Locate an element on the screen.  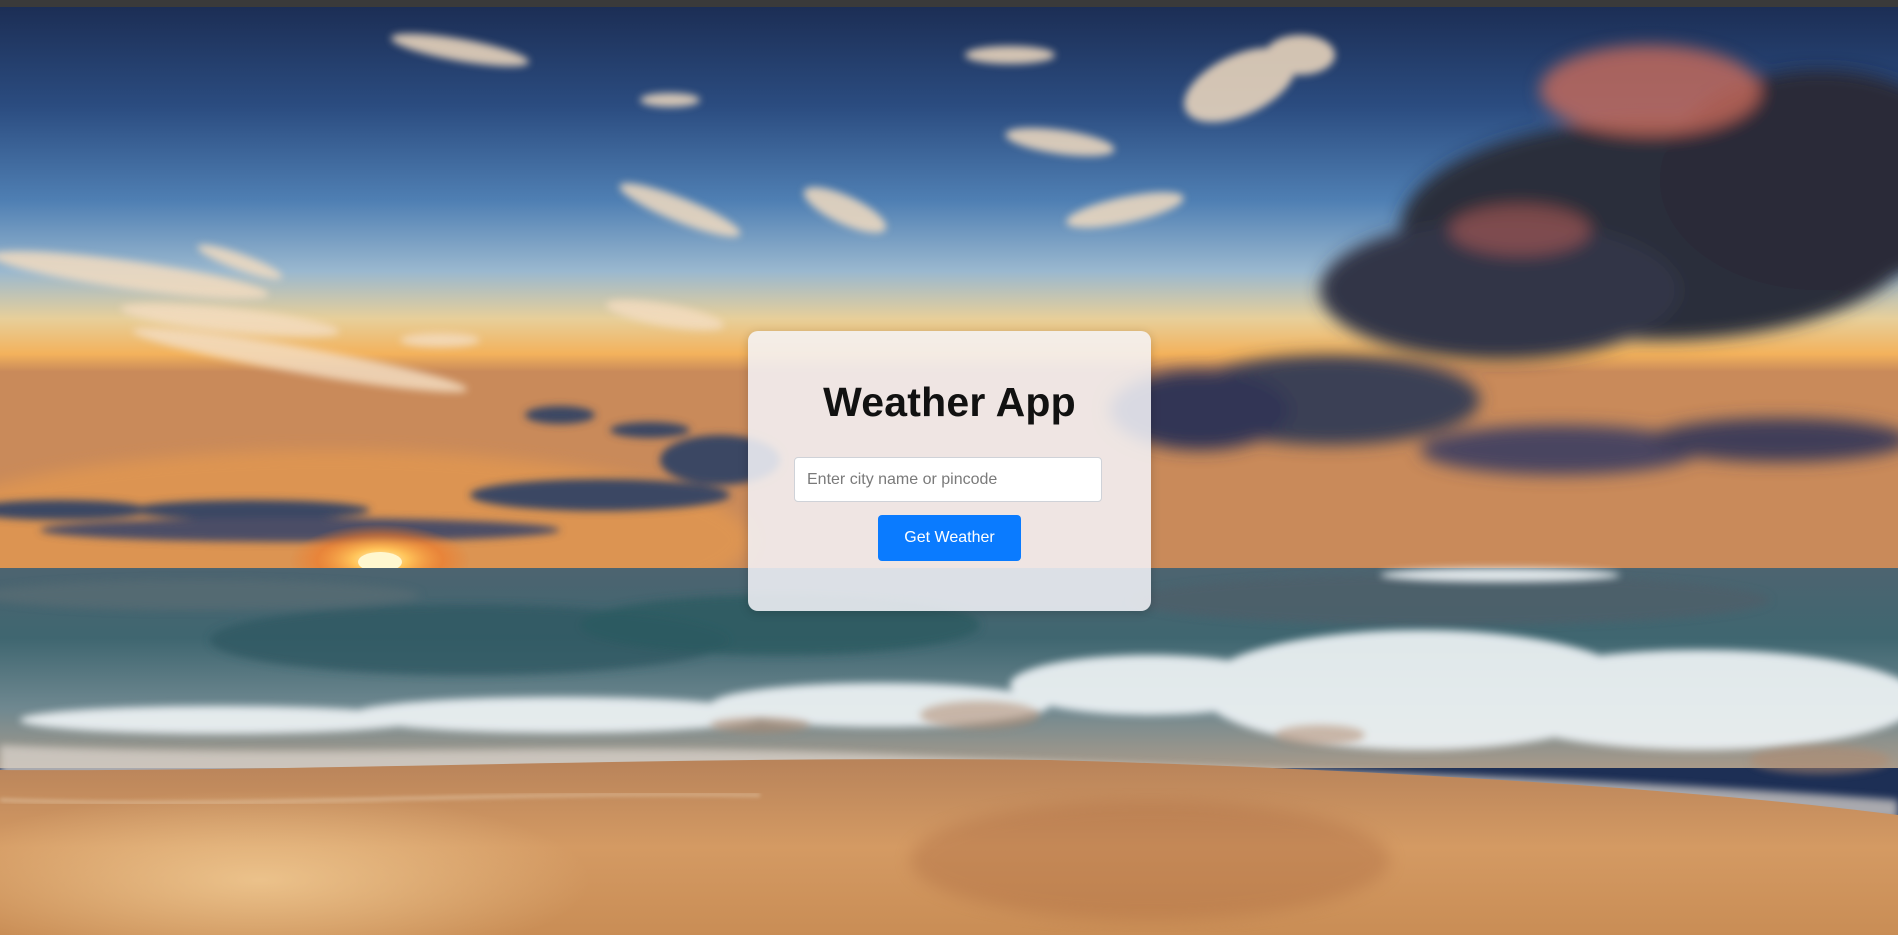
city-search-input is located at coordinates (948, 479).